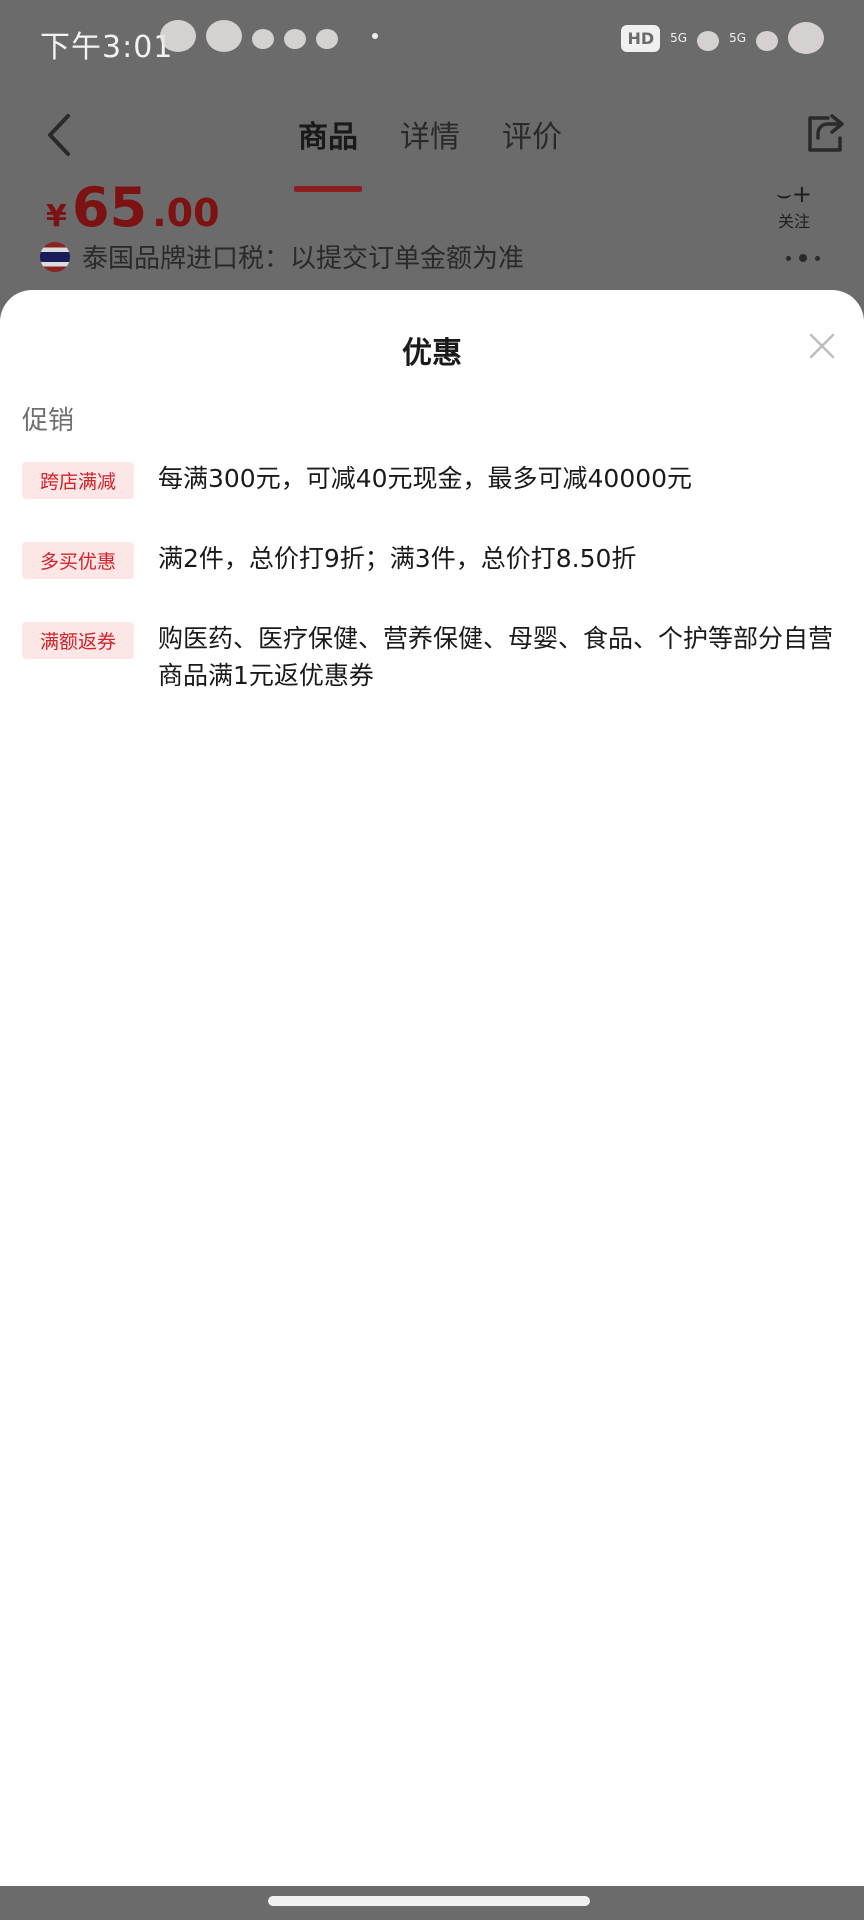 Image resolution: width=864 pixels, height=1920 pixels. I want to click on follow-button: ⌣+ 关注, so click(794, 206).